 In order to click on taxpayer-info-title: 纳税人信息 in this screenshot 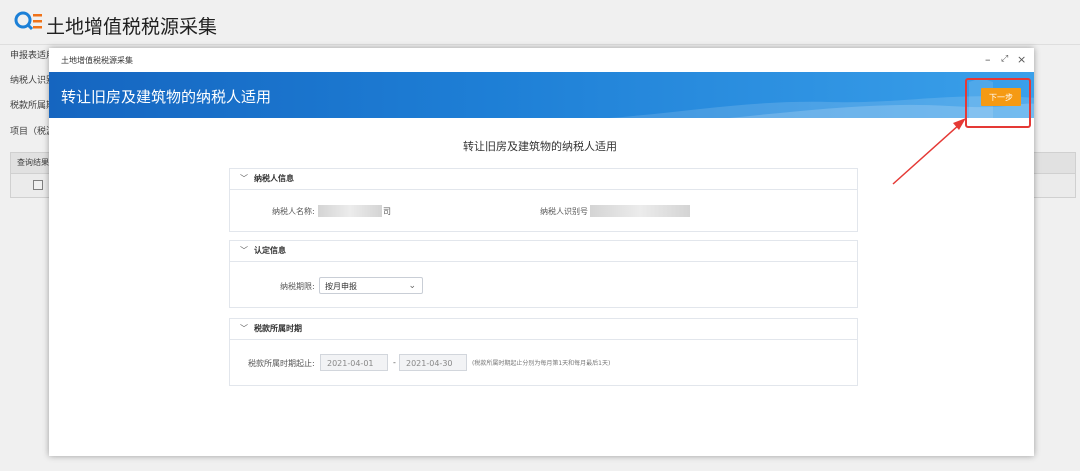, I will do `click(274, 178)`.